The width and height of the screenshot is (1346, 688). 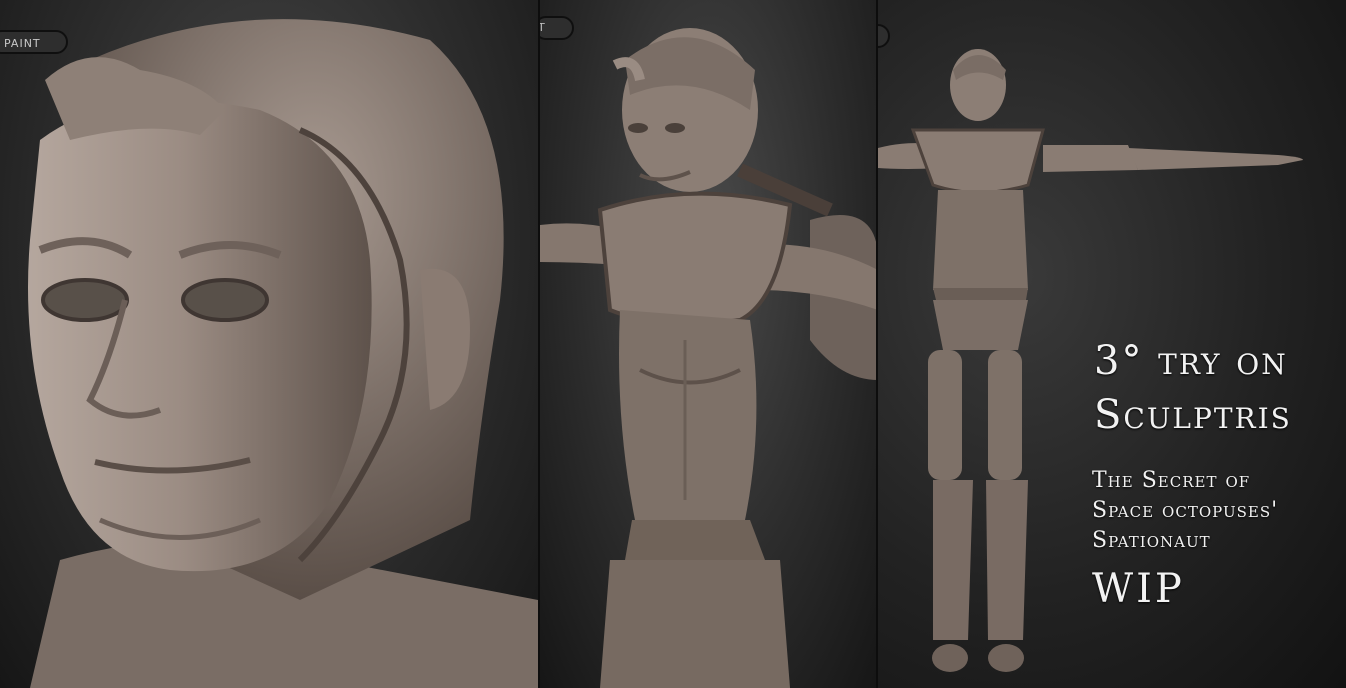 What do you see at coordinates (542, 27) in the screenshot?
I see `mode-button-label: T` at bounding box center [542, 27].